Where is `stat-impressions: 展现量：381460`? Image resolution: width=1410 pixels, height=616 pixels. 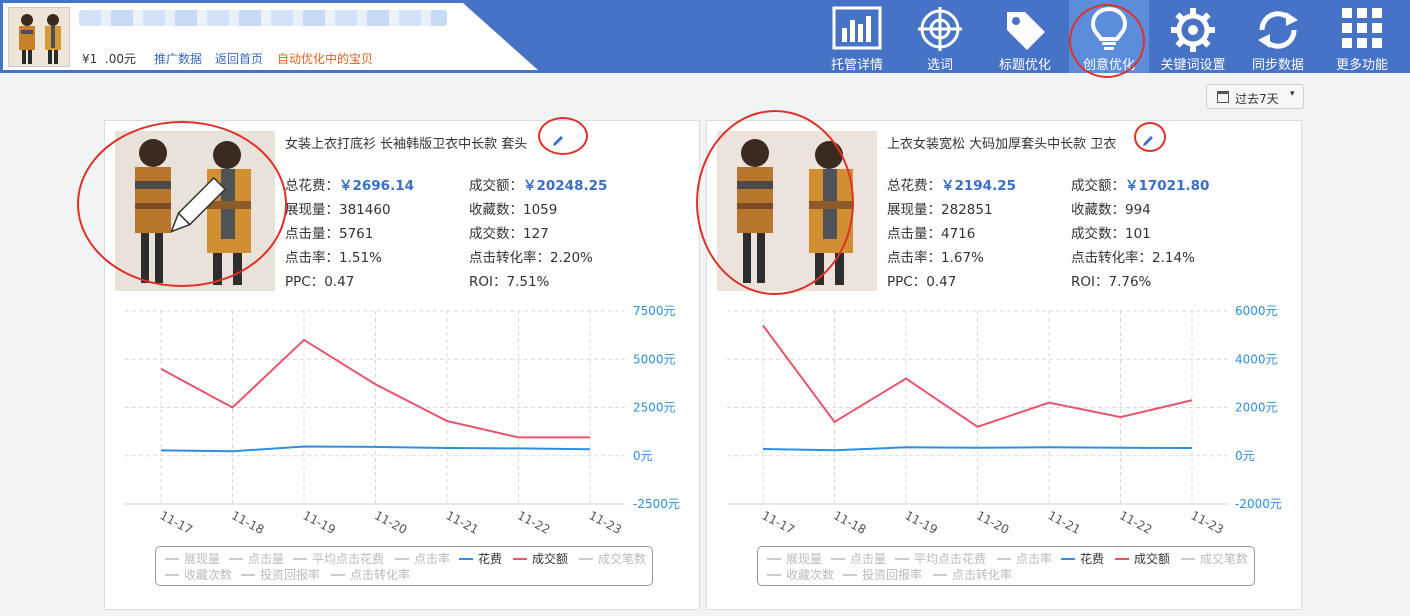
stat-impressions: 展现量：381460 is located at coordinates (338, 210).